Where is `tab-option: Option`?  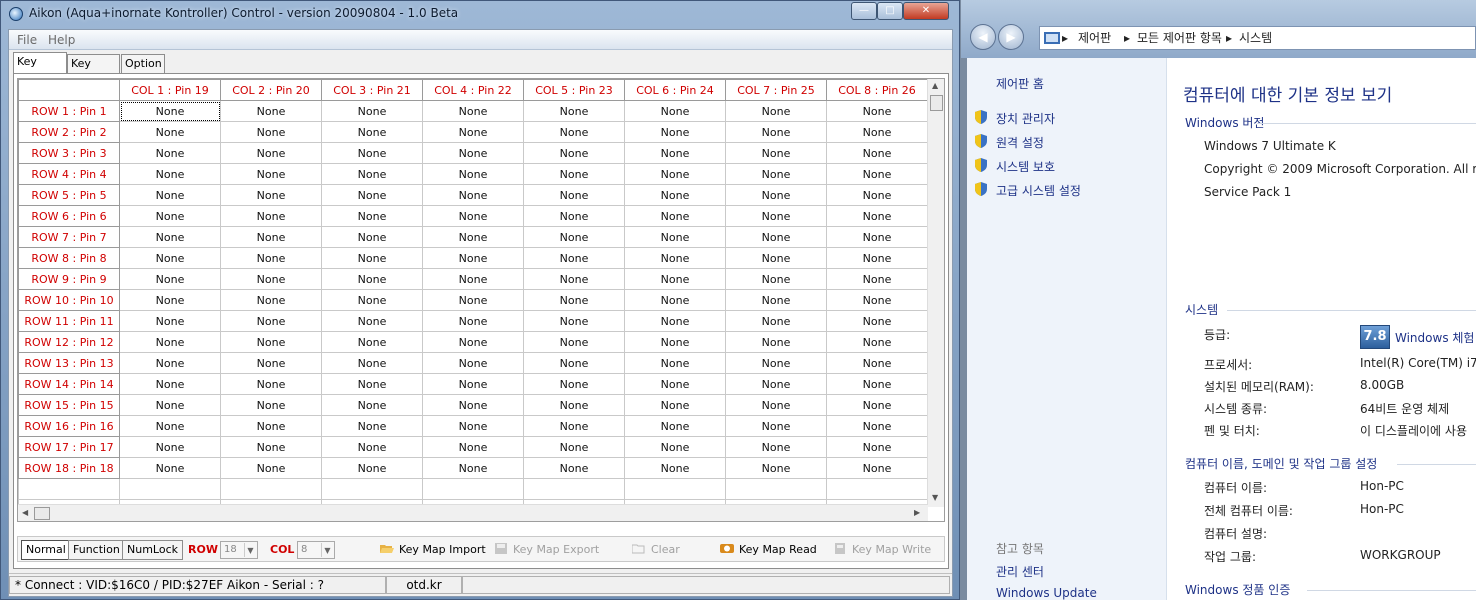
tab-option: Option is located at coordinates (143, 64).